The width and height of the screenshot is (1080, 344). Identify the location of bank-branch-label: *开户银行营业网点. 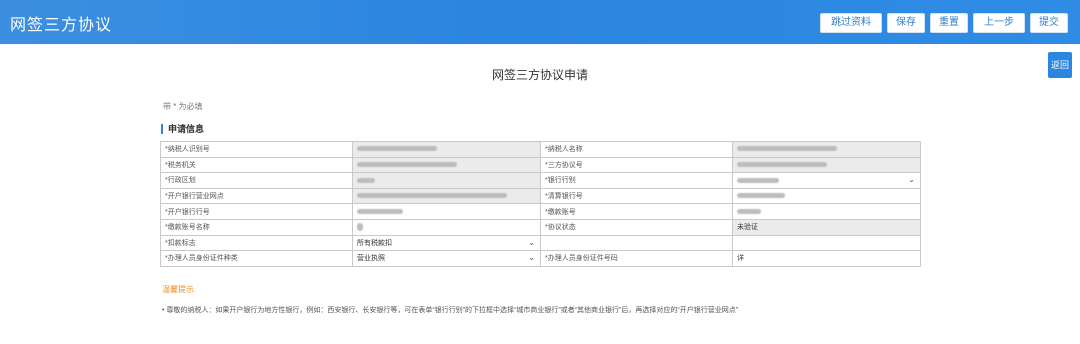
(256, 196).